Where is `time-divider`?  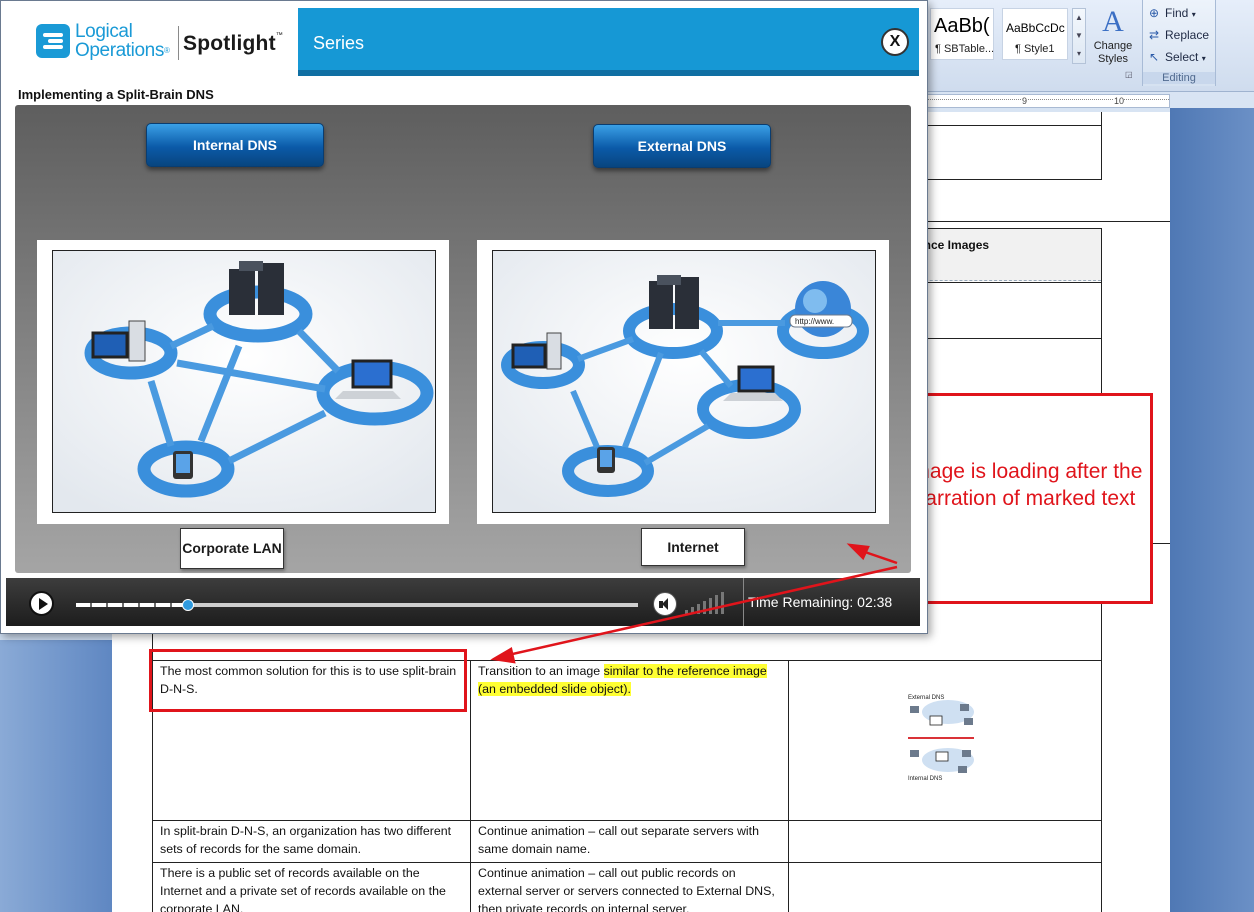 time-divider is located at coordinates (743, 602).